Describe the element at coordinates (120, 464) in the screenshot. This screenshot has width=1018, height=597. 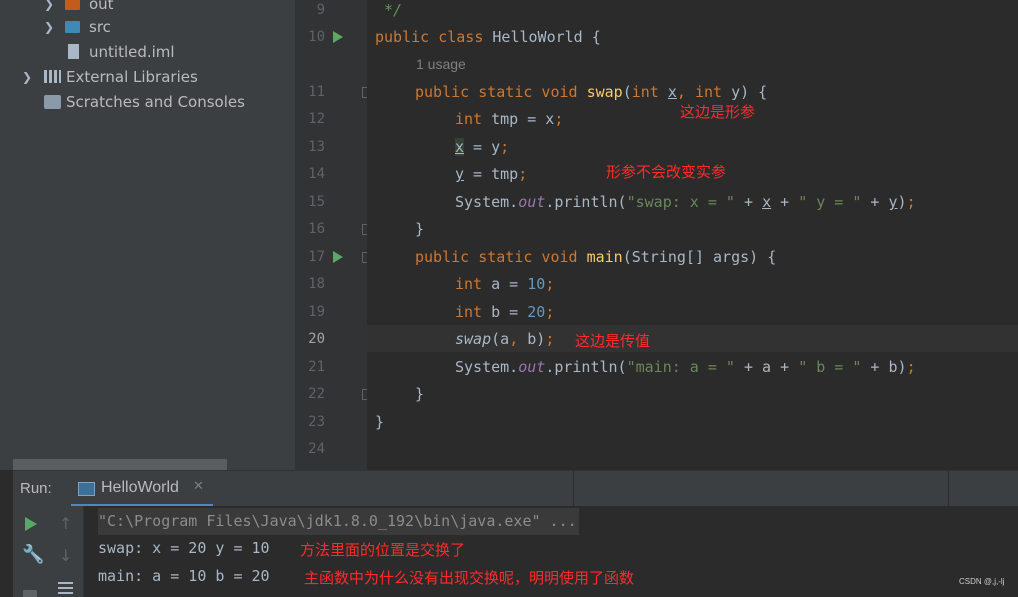
I see `project-scrollbar` at that location.